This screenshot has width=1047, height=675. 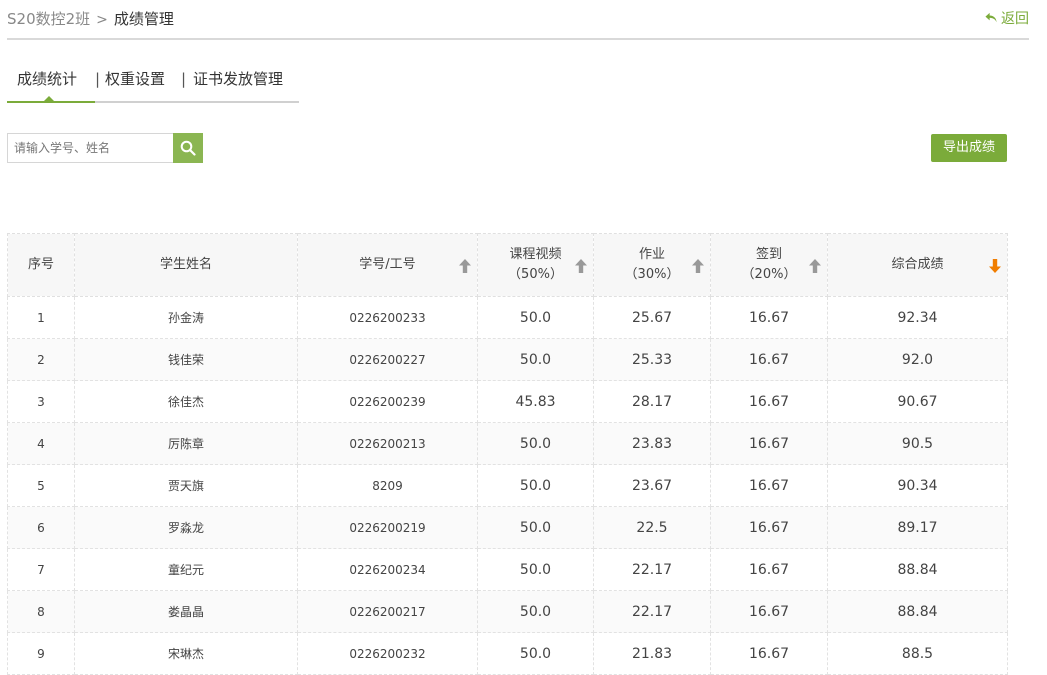 I want to click on header-student-name-label: 学生姓名, so click(x=185, y=264).